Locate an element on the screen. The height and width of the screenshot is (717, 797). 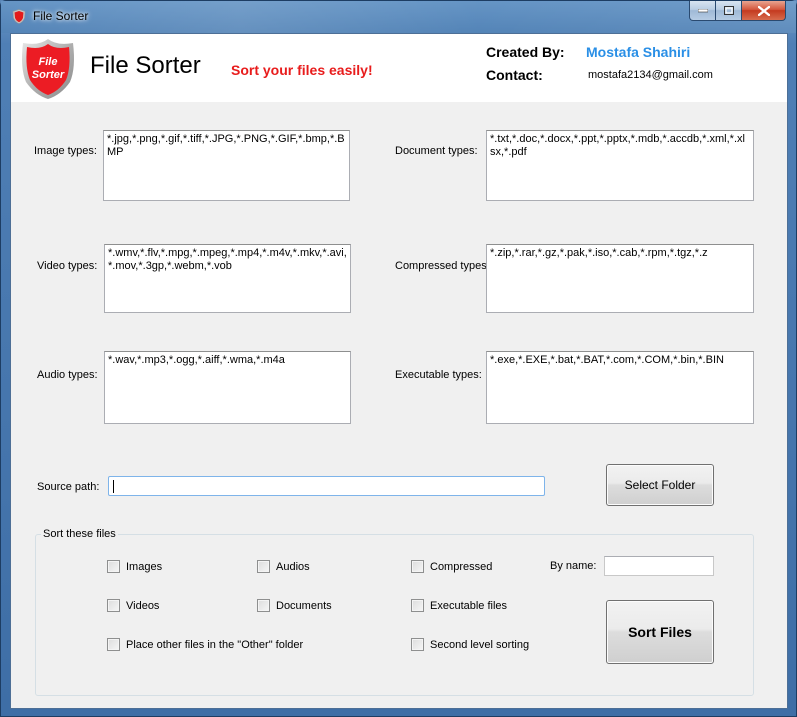
images-checkbox: Images is located at coordinates (134, 566).